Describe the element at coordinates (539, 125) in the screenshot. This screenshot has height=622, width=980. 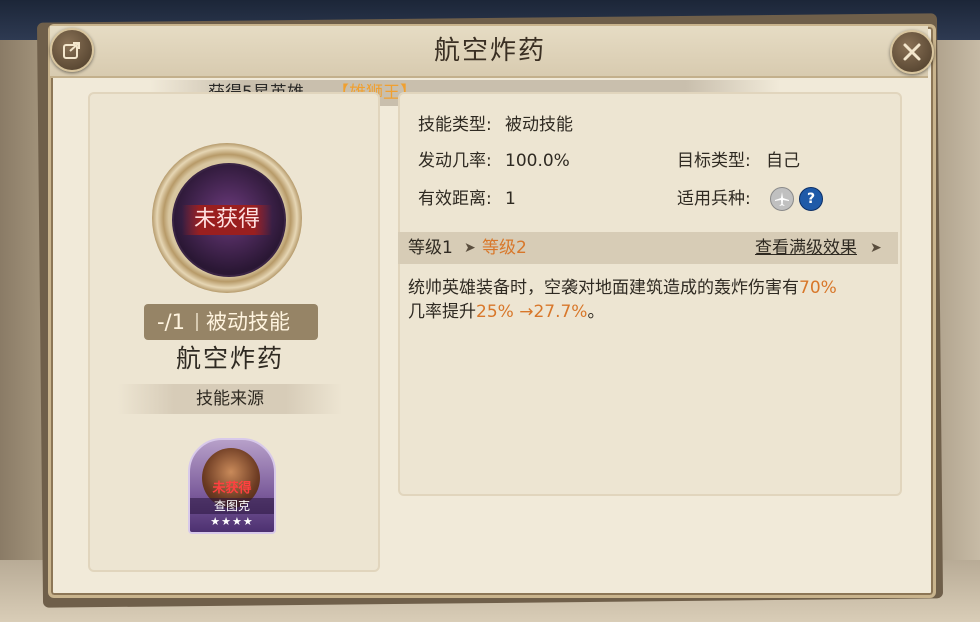
I see `skill-type-detail-value: 被动技能` at that location.